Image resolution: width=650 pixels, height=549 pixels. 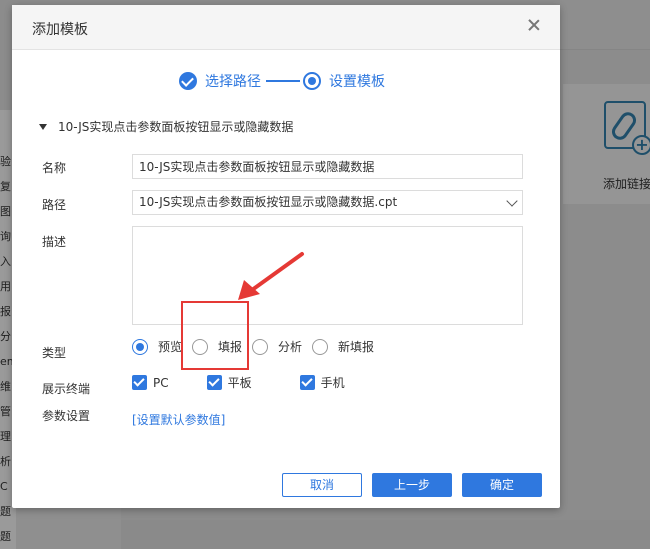 What do you see at coordinates (277, 346) in the screenshot?
I see `type-radio-analysis: 分析` at bounding box center [277, 346].